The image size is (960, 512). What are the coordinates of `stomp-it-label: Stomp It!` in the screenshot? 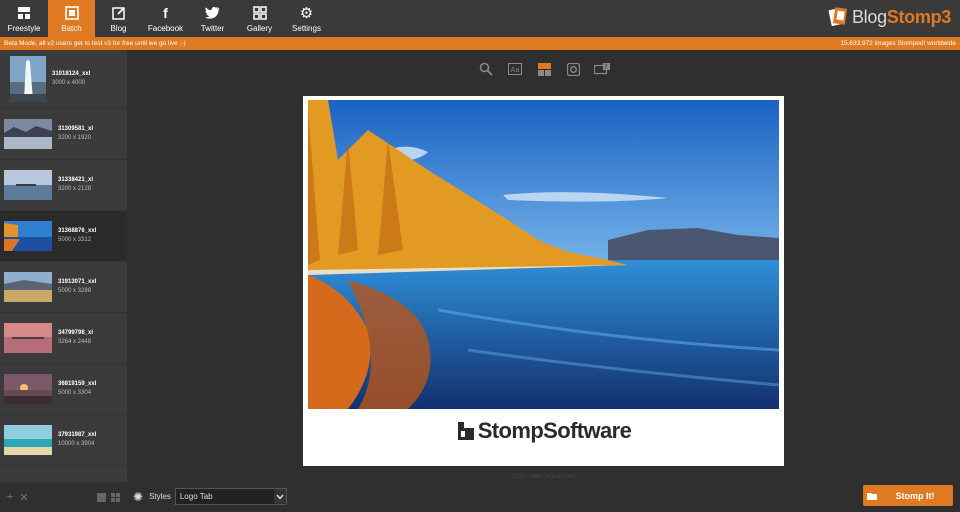 It's located at (915, 495).